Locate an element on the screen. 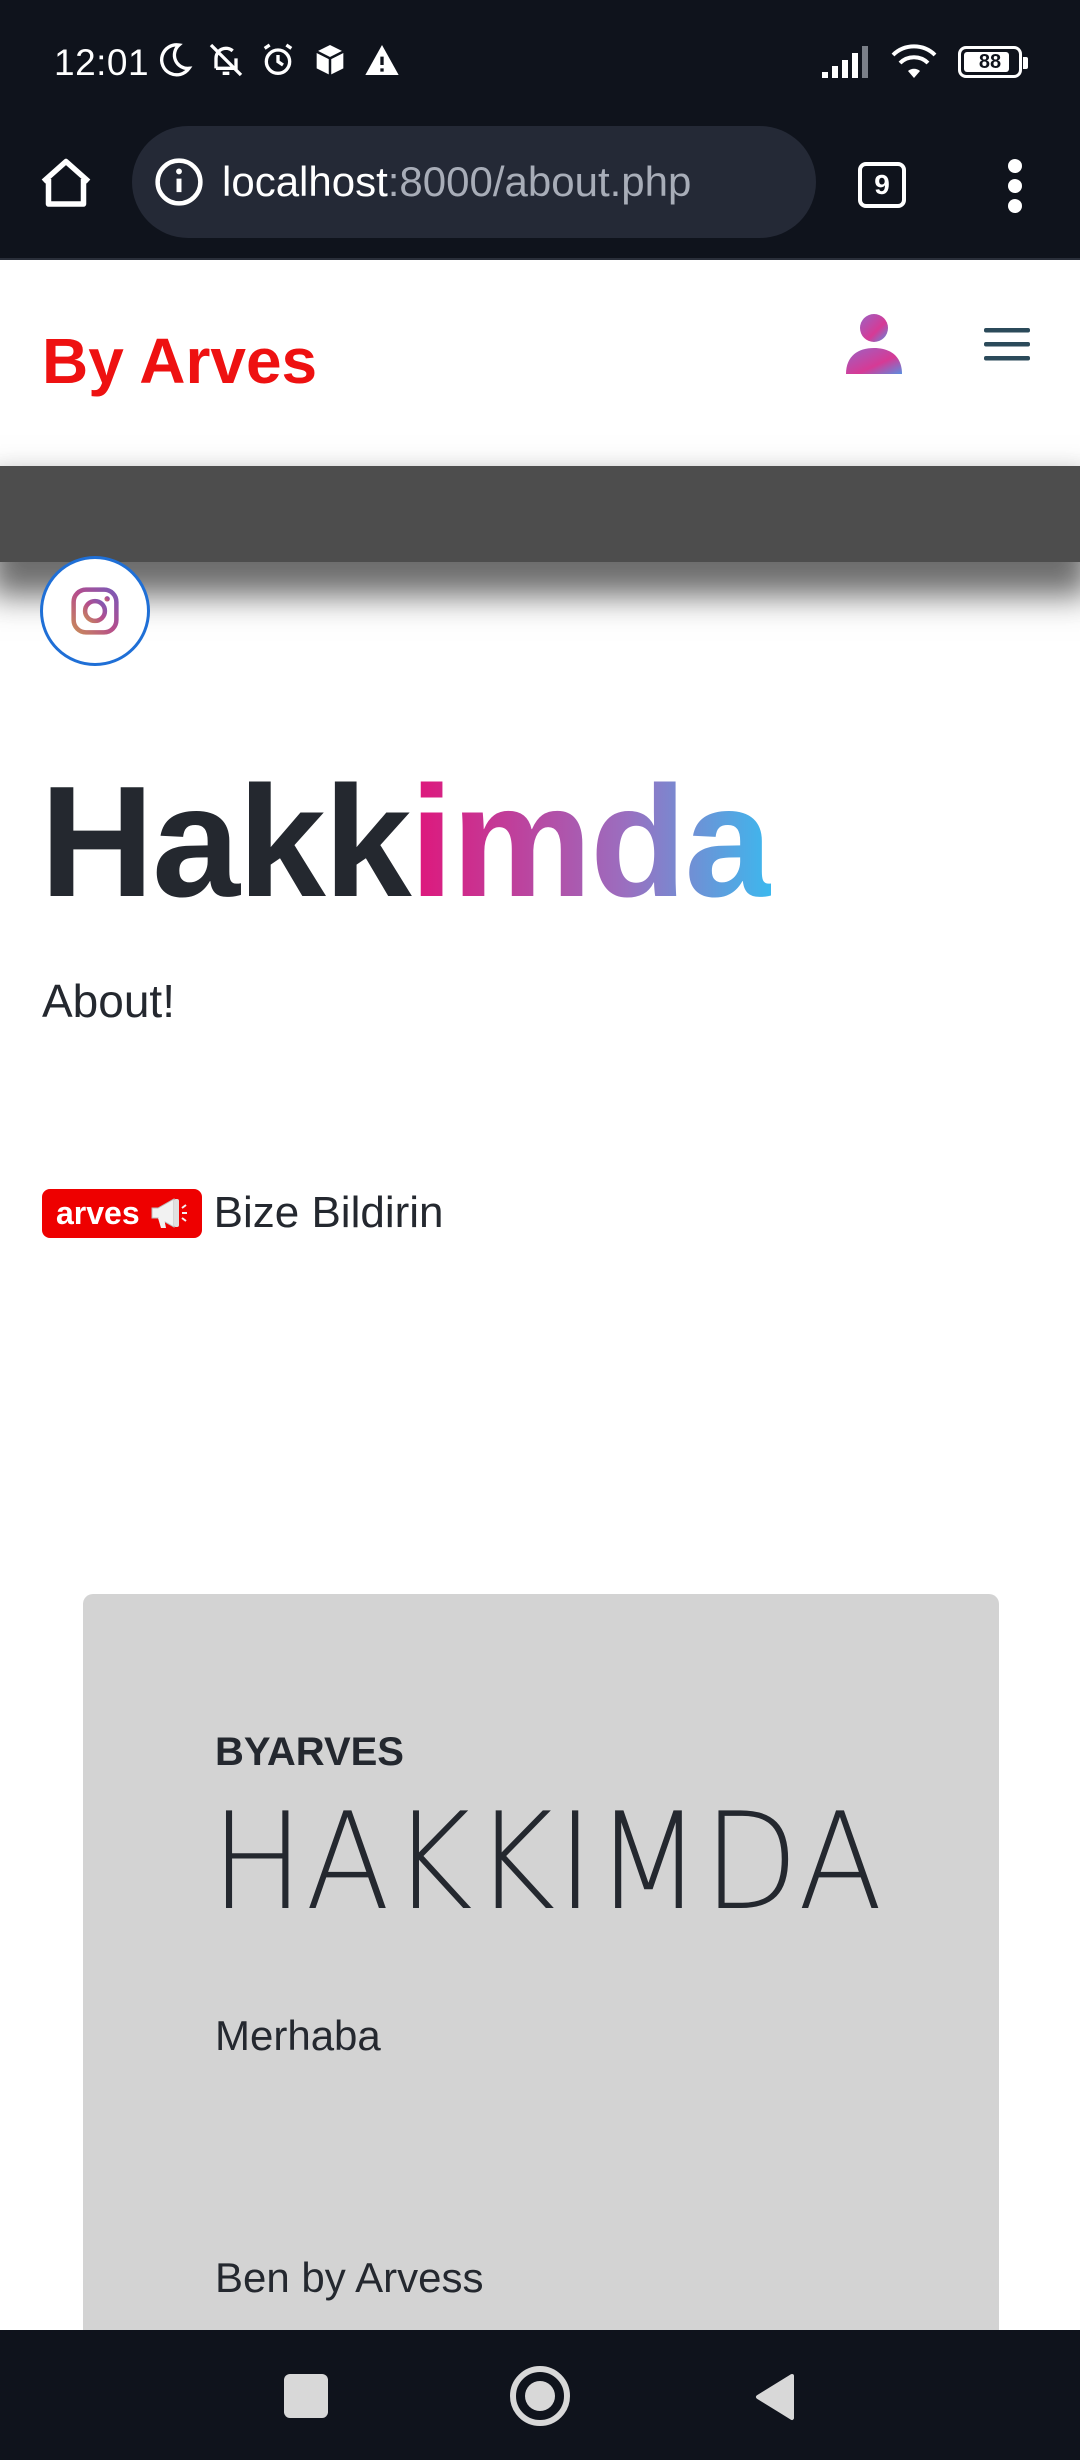  url-text: localhost:8000/about.php is located at coordinates (456, 182).